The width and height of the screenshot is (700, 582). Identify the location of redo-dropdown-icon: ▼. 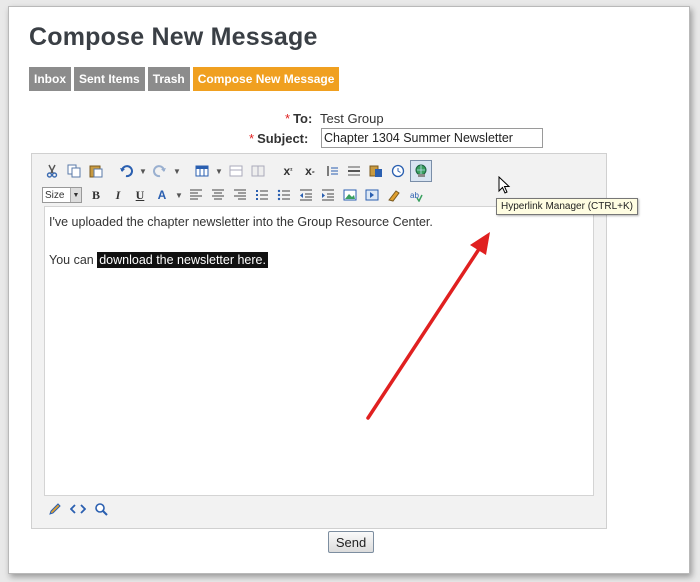
(177, 171).